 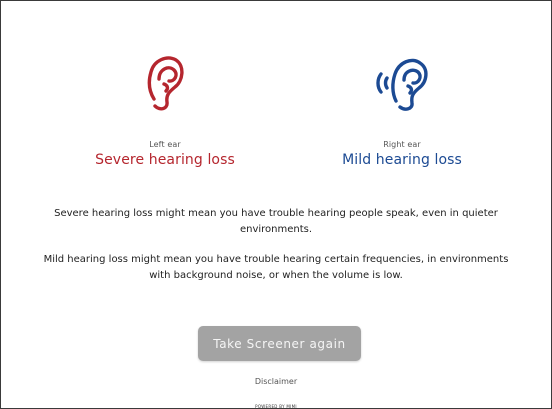 What do you see at coordinates (165, 83) in the screenshot?
I see `ear-icon` at bounding box center [165, 83].